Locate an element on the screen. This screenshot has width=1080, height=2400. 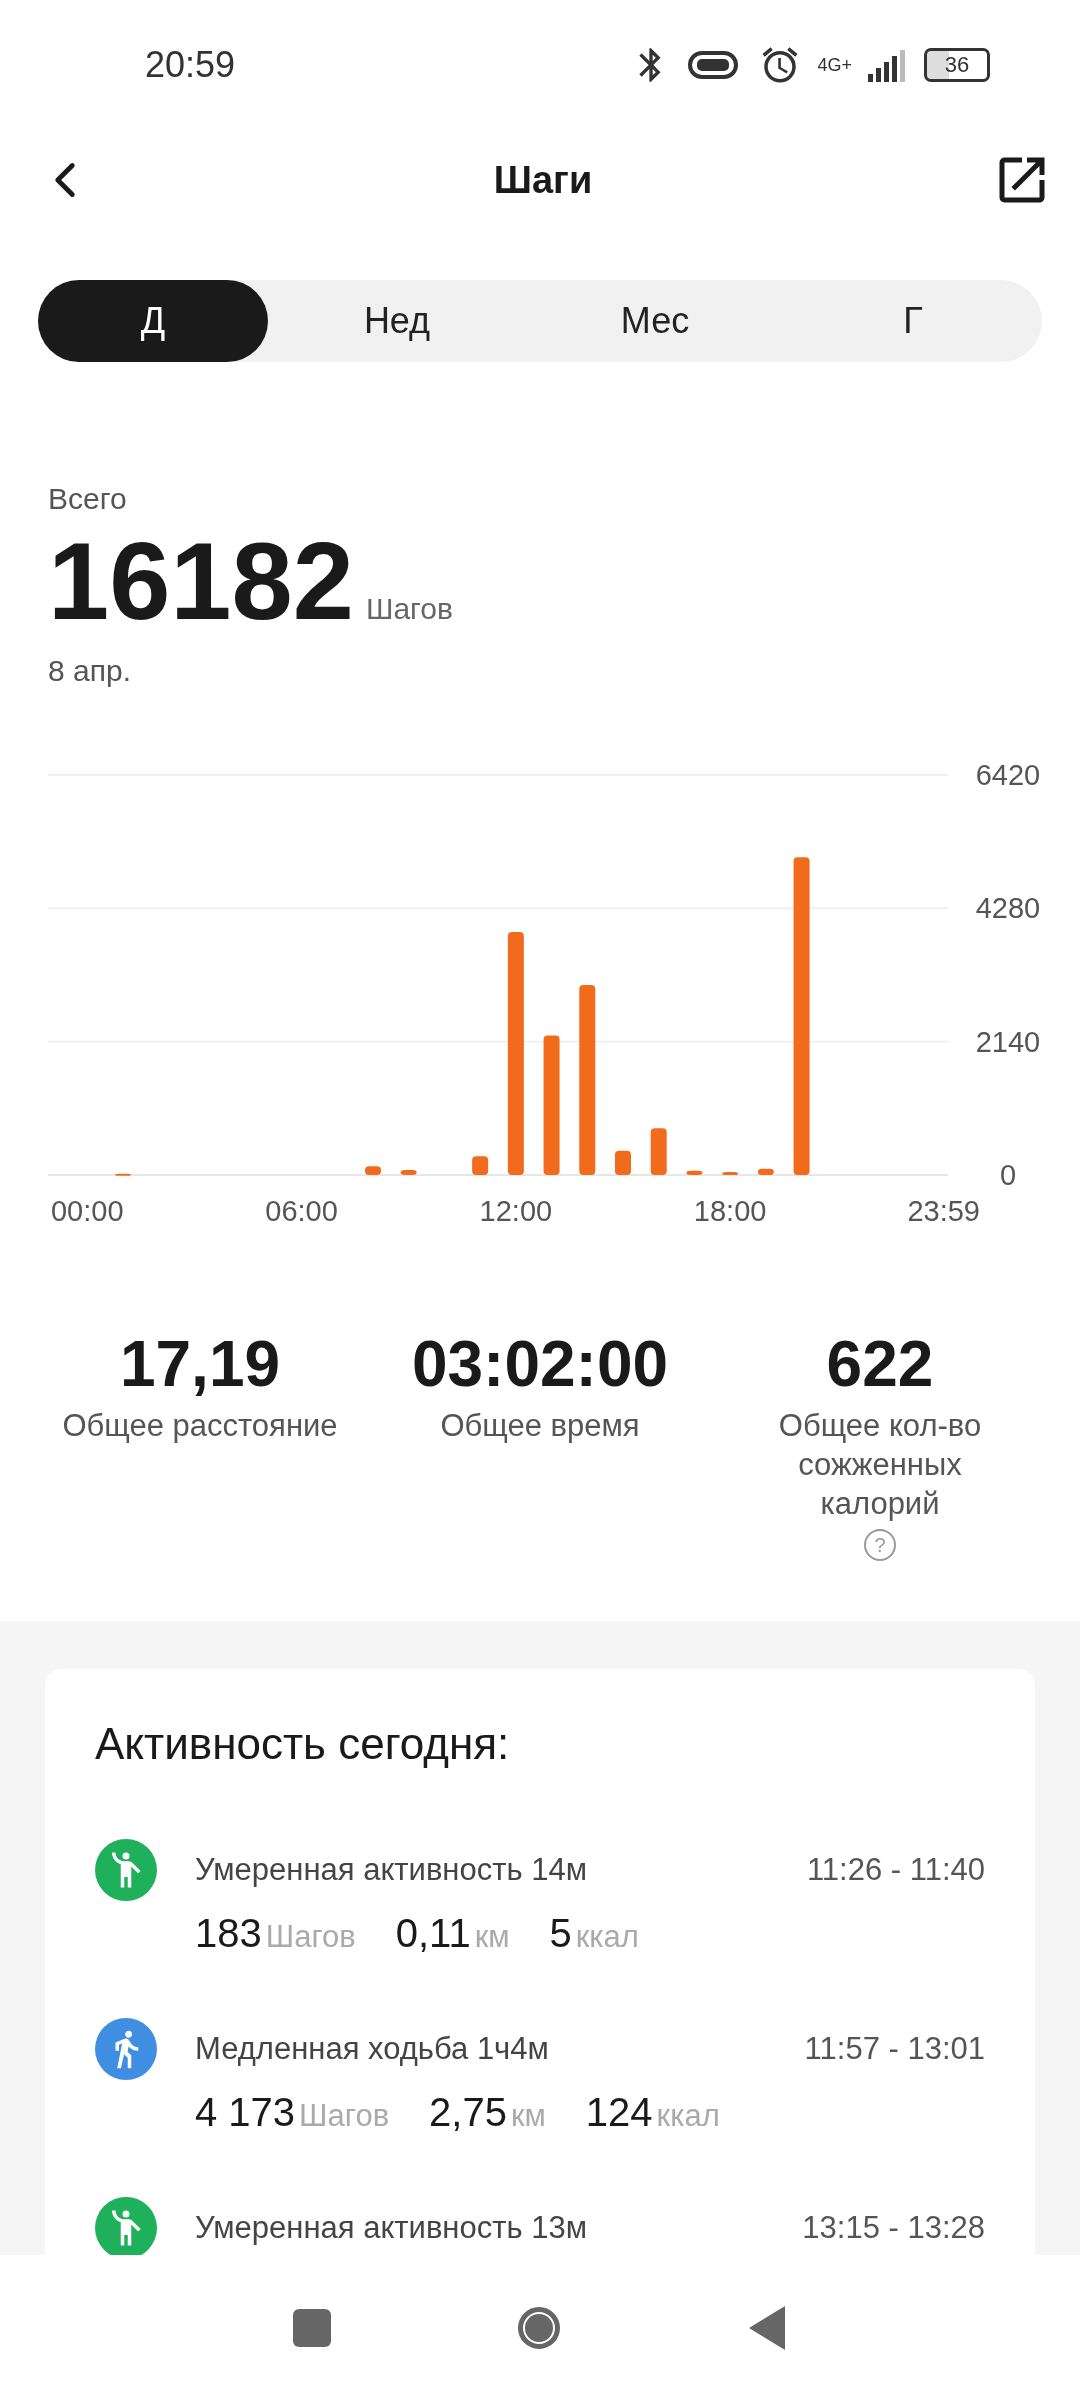
activity-time: 11:26 - 11:40 is located at coordinates (895, 1870).